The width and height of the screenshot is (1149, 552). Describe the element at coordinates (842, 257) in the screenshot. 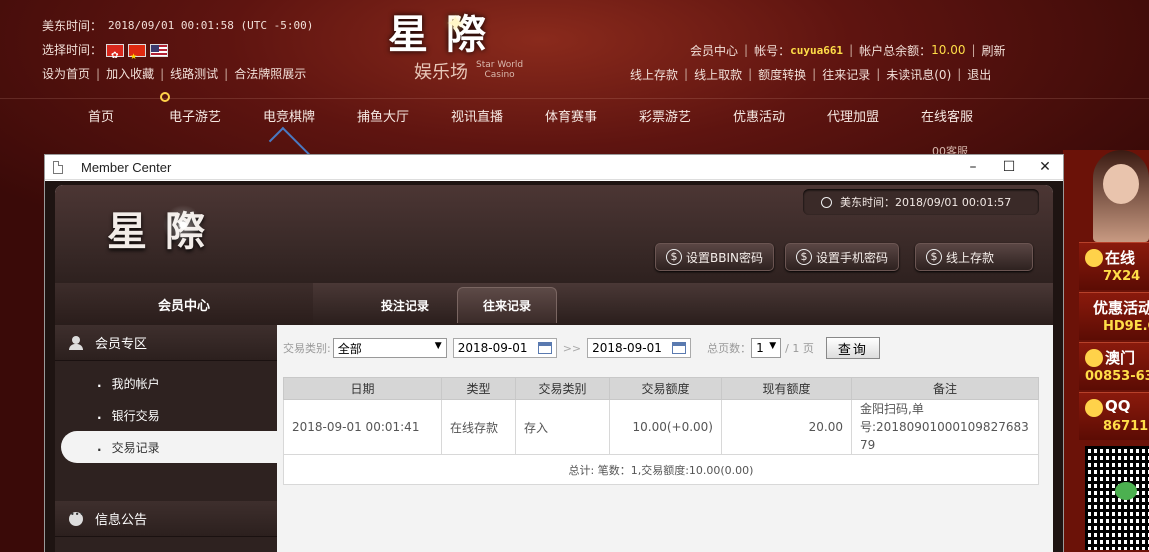

I see `set-phone-password-button: $ 设置手机密码` at that location.